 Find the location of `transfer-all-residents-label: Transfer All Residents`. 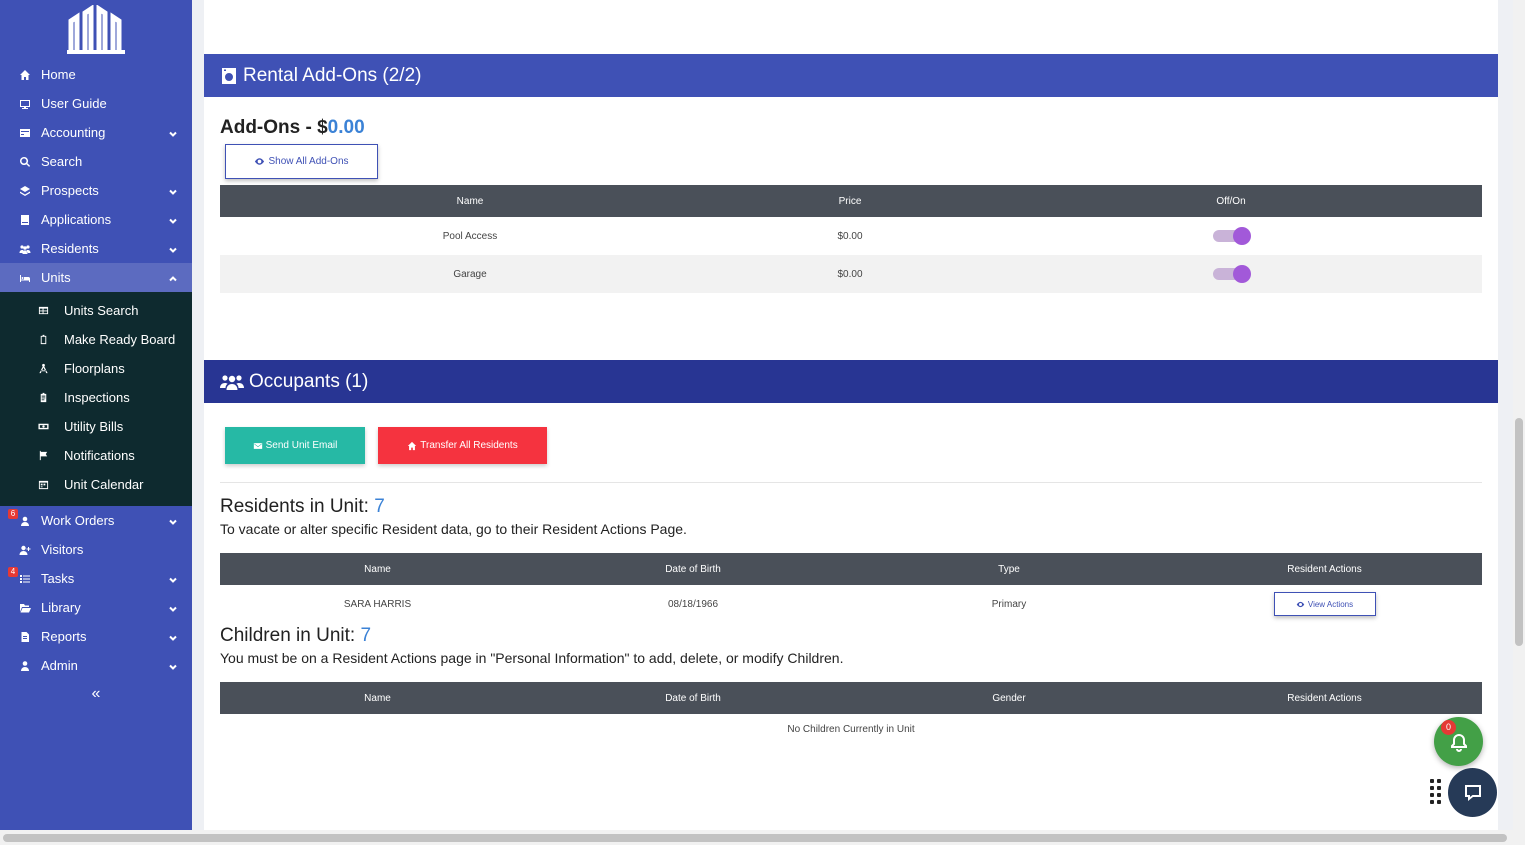

transfer-all-residents-label: Transfer All Residents is located at coordinates (469, 445).